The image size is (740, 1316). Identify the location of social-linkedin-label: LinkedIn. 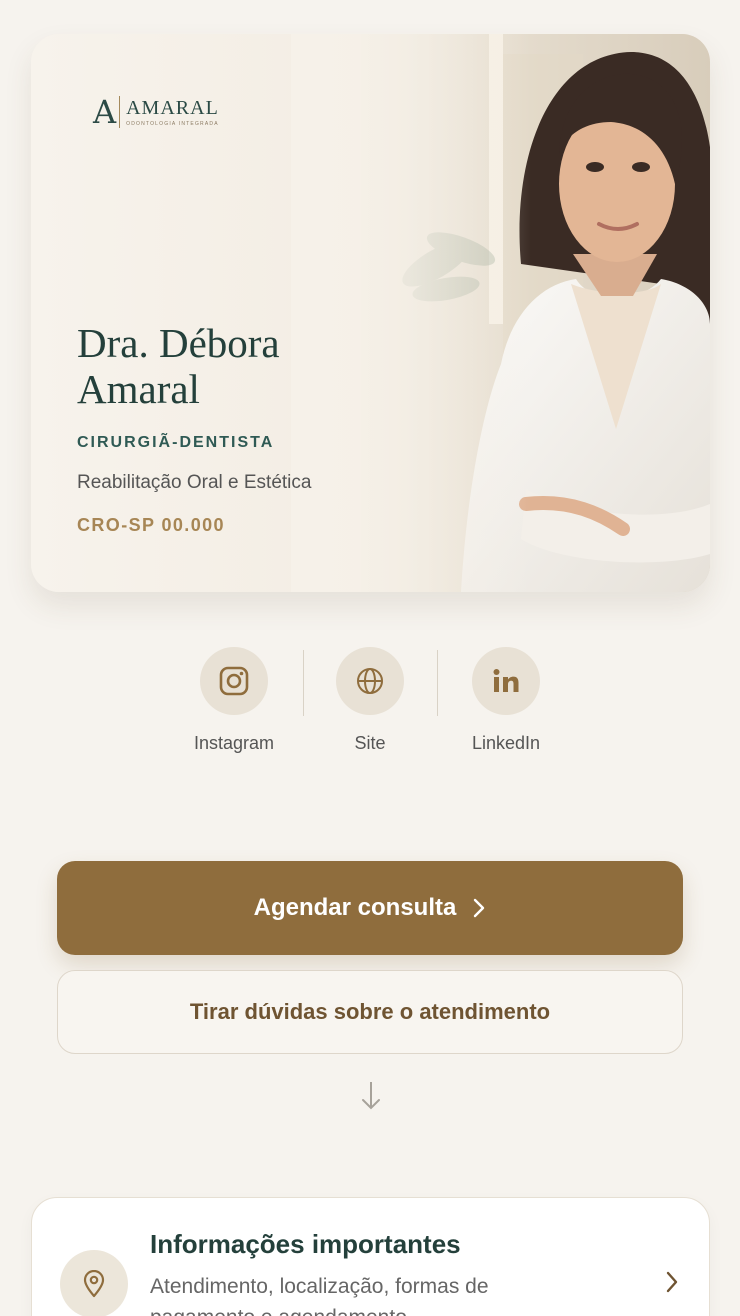
(506, 743).